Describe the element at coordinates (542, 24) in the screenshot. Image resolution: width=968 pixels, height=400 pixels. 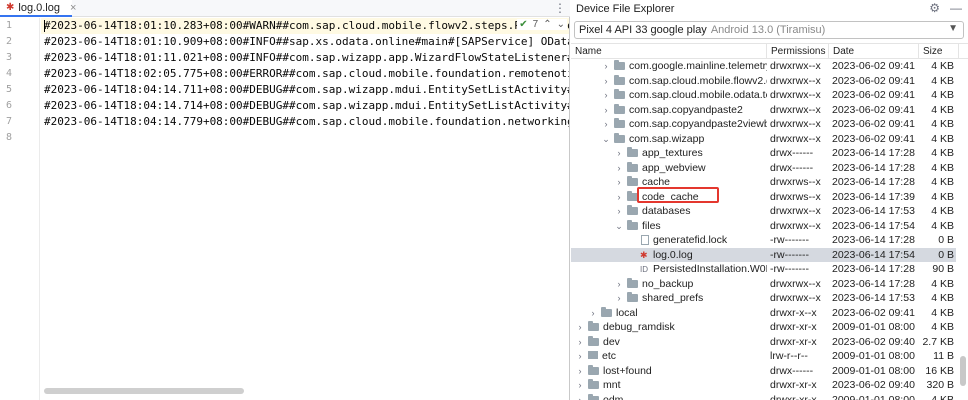
I see `inspection-widget: ✔ 7 ⌃ ⌄` at that location.